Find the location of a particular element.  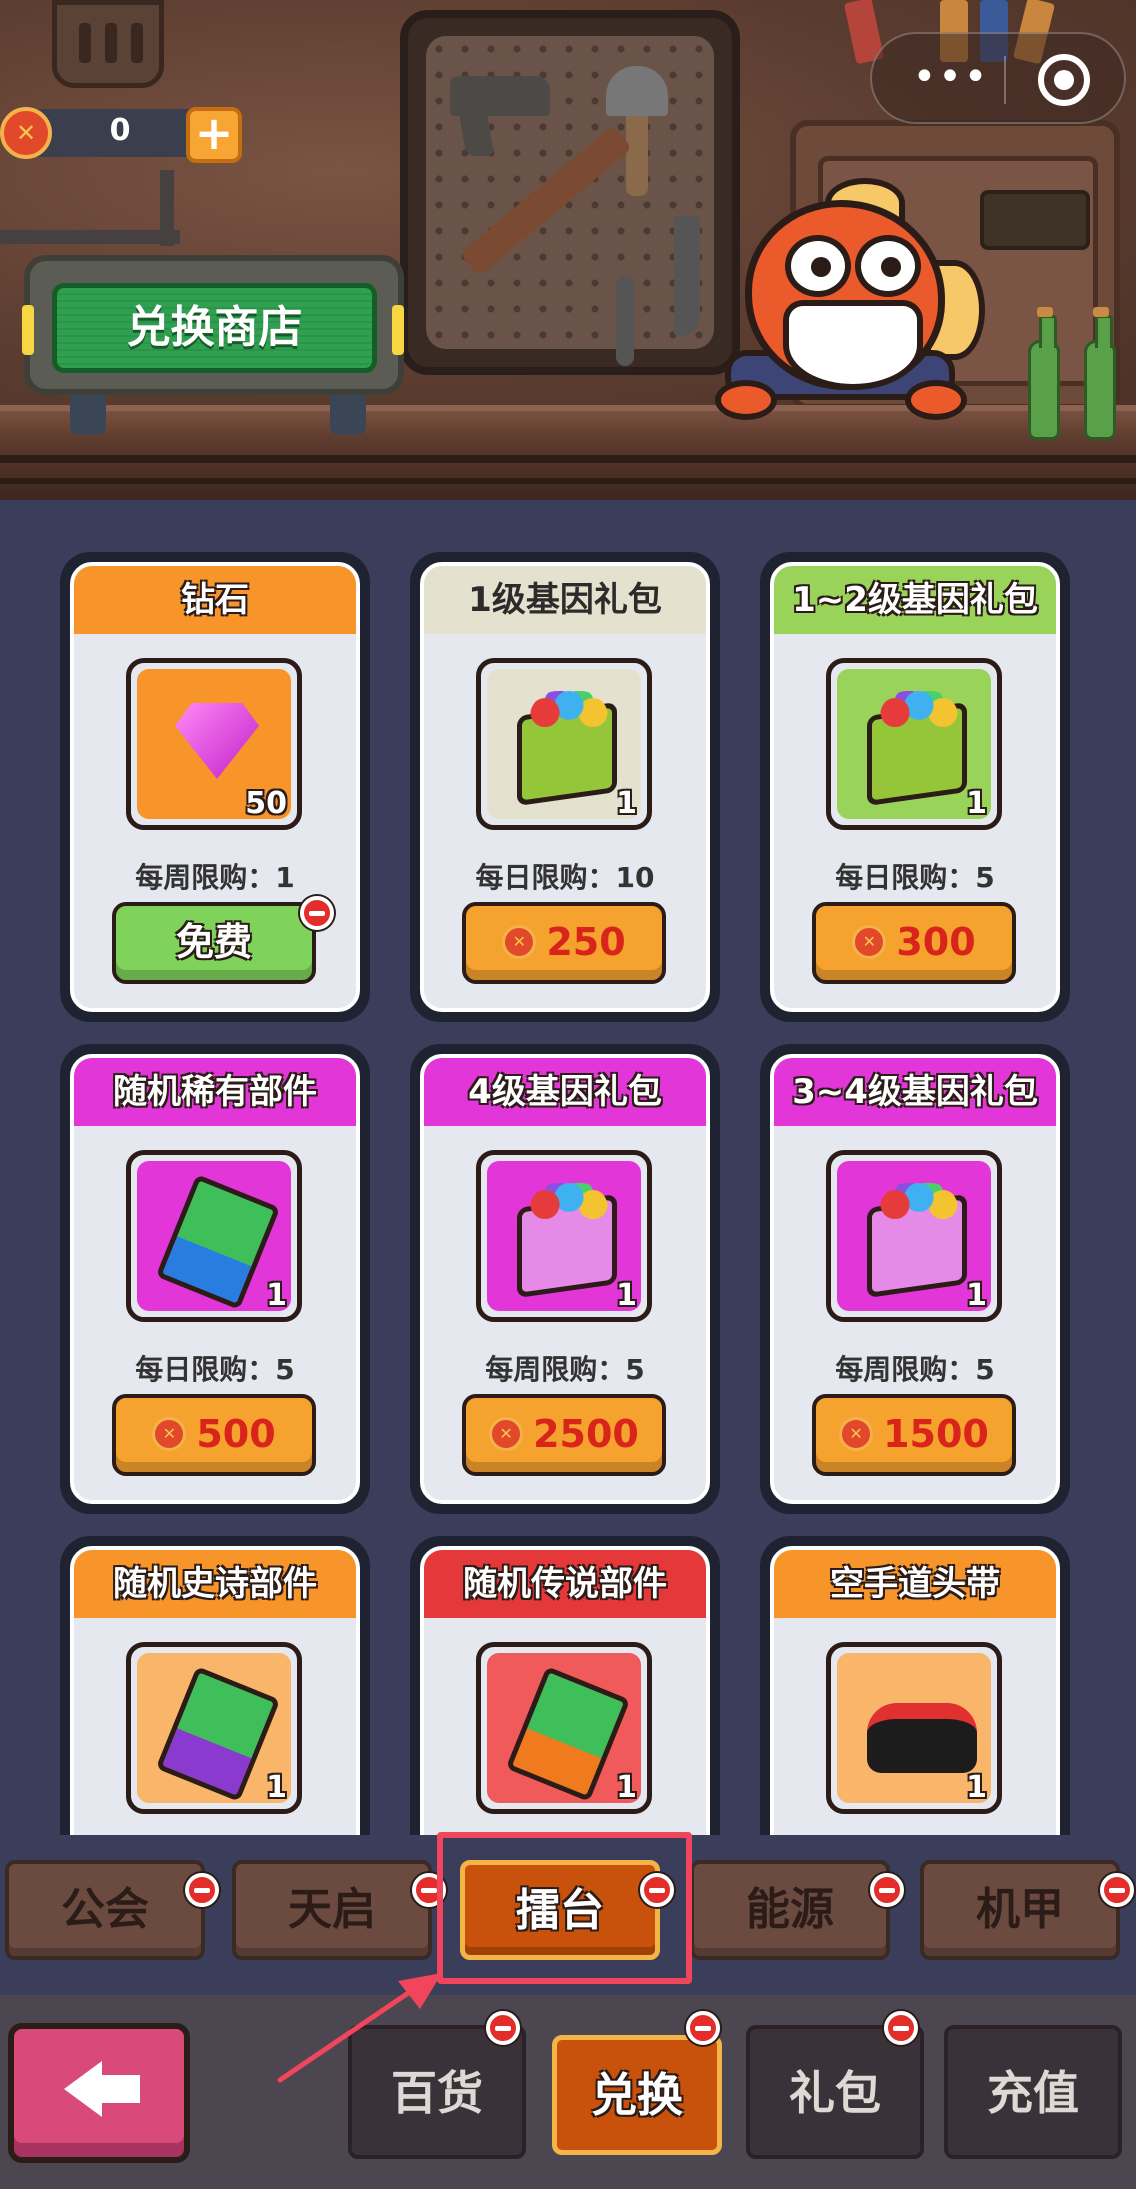

purchase-limit: 每周限购：1 is located at coordinates (215, 877).